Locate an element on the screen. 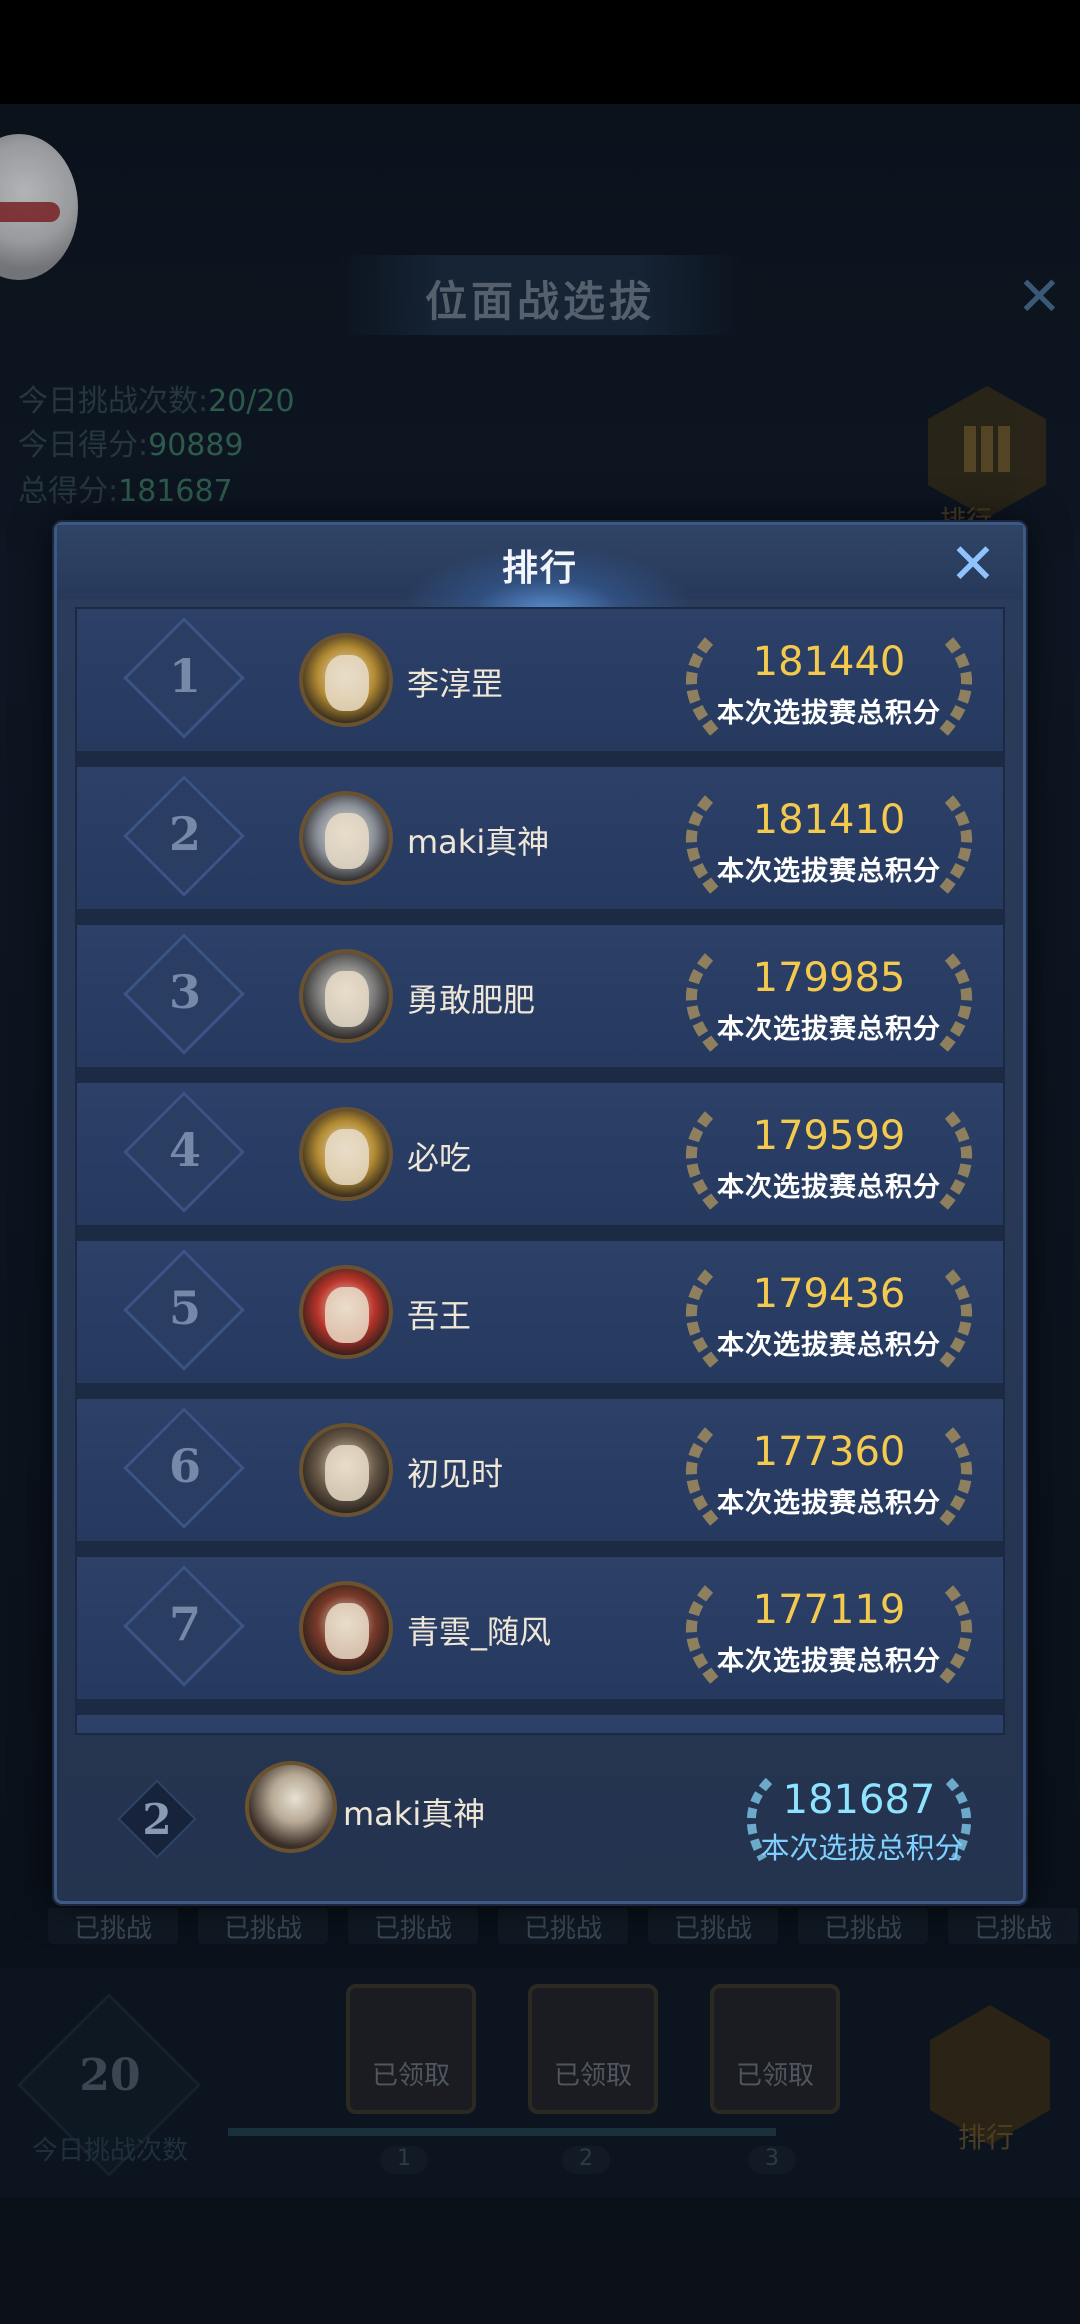 This screenshot has height=2324, width=1080. own-score-label: 本次选拔总积分 is located at coordinates (862, 1848).